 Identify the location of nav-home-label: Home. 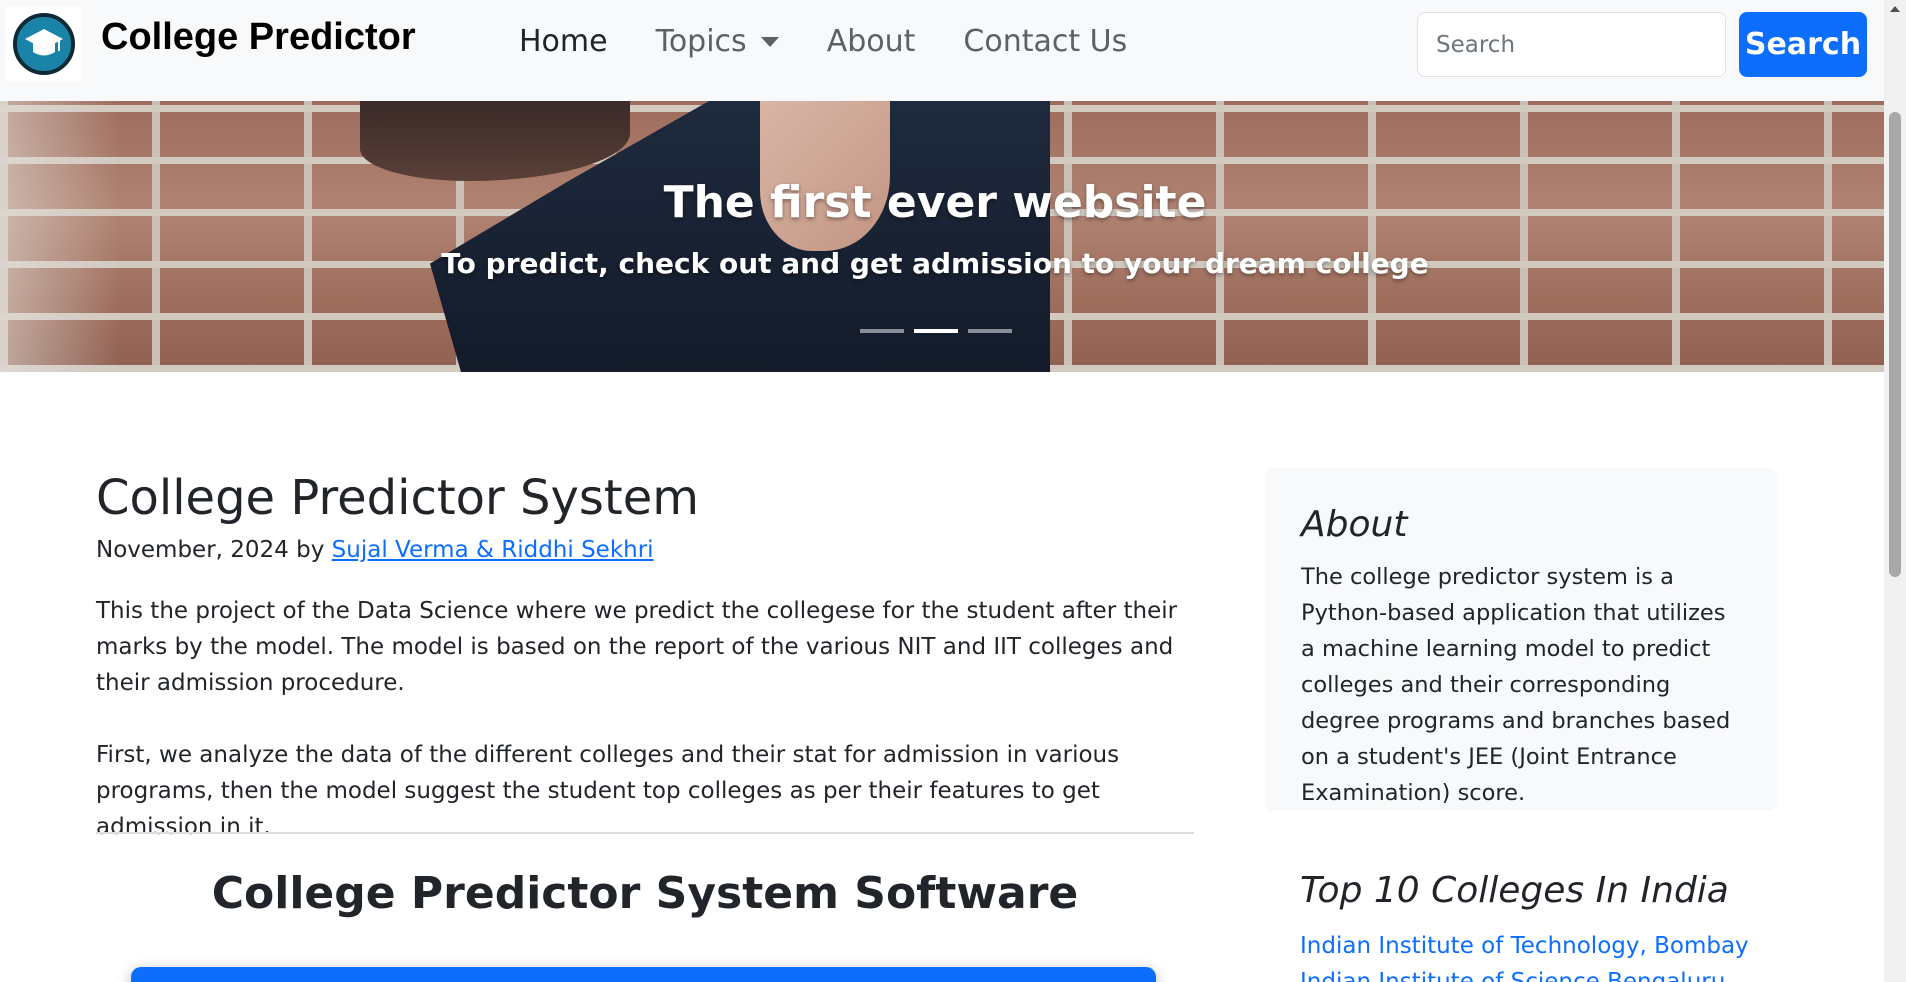
(563, 41).